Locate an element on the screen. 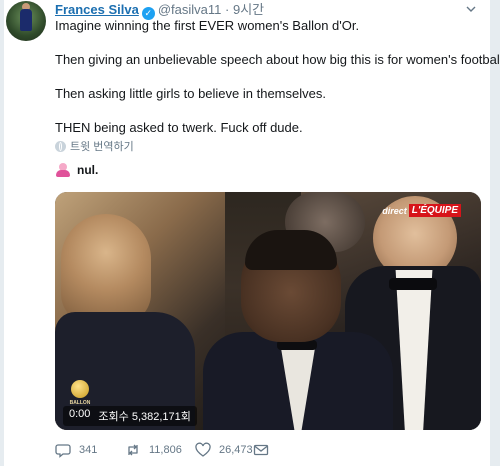  reply-icon is located at coordinates (63, 451).